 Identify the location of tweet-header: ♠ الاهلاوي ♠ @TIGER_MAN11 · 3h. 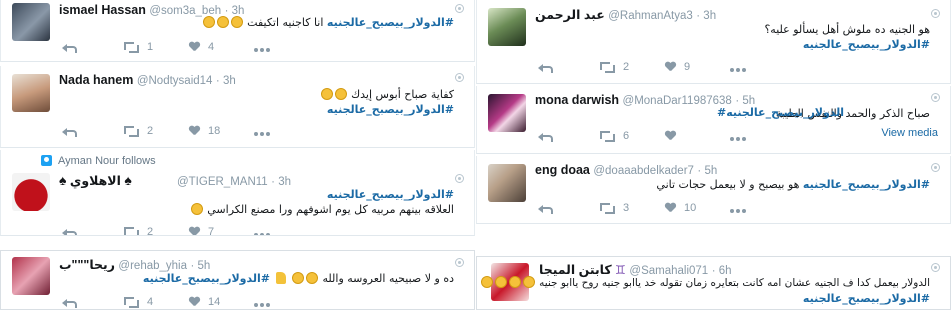
(175, 180).